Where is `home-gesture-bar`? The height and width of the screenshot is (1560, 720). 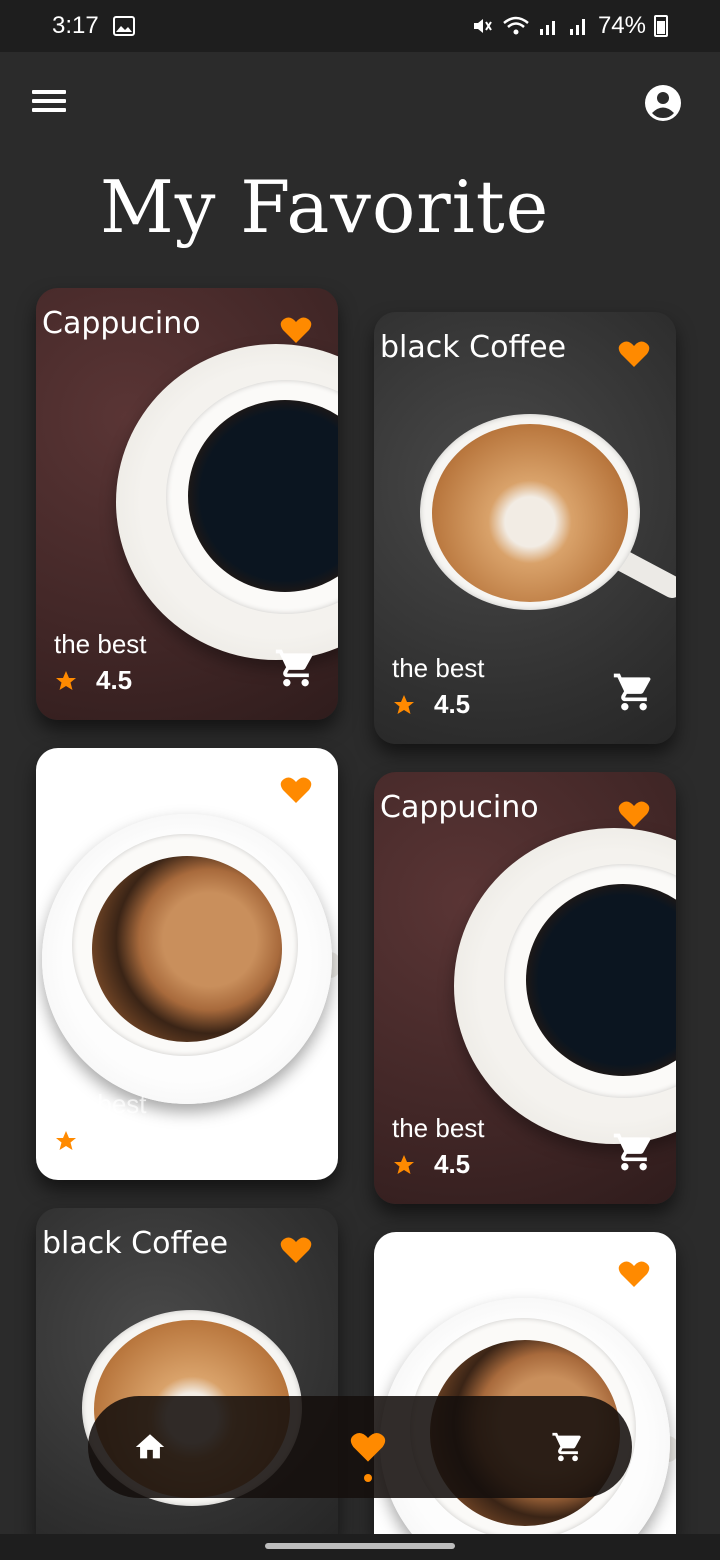
home-gesture-bar is located at coordinates (360, 1546).